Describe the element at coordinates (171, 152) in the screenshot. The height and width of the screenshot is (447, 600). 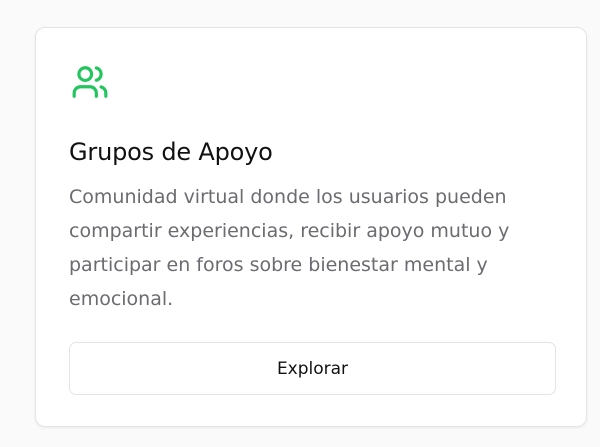
I see `card-title: Grupos de Apoyo` at that location.